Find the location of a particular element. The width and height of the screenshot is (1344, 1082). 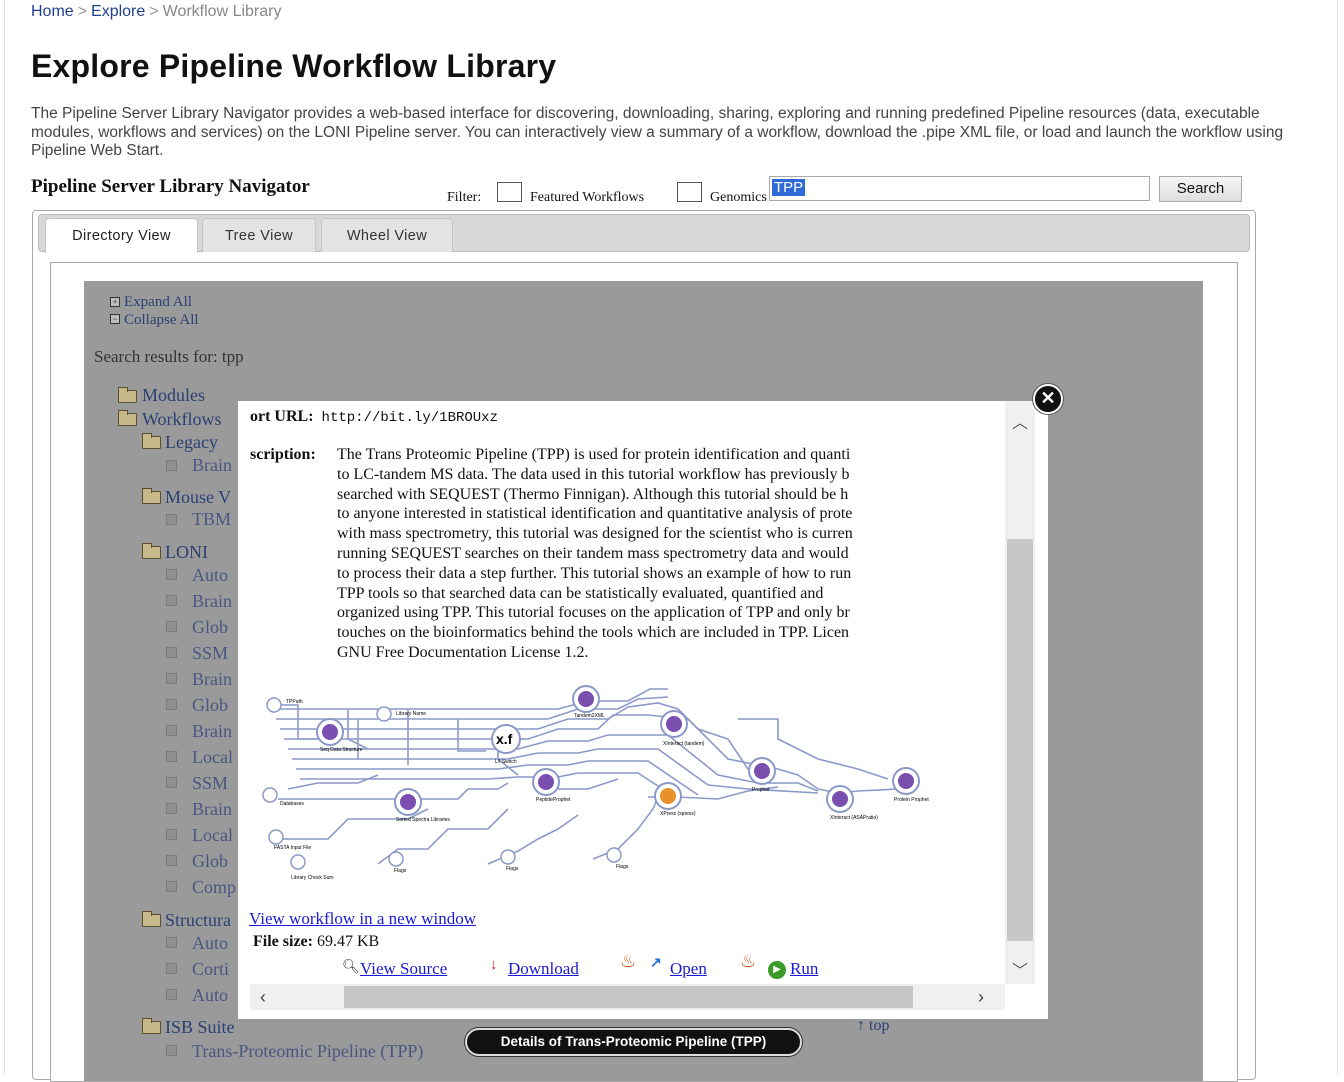

navigator-title: Pipeline Server Library Navigator is located at coordinates (170, 186).